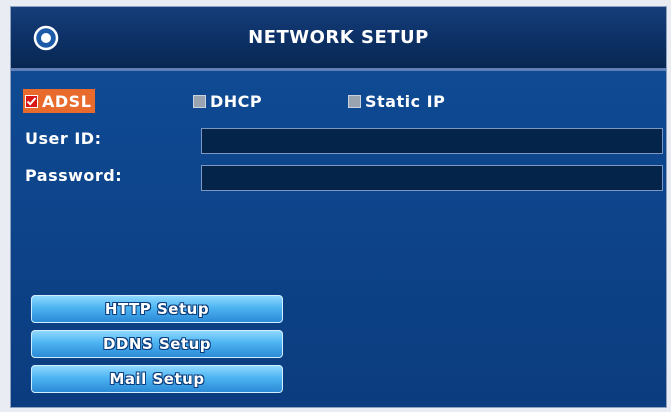  Describe the element at coordinates (432, 141) in the screenshot. I see `user-id-input` at that location.